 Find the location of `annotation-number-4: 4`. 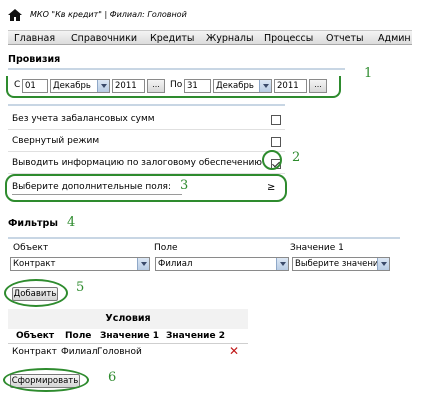

annotation-number-4: 4 is located at coordinates (71, 222).